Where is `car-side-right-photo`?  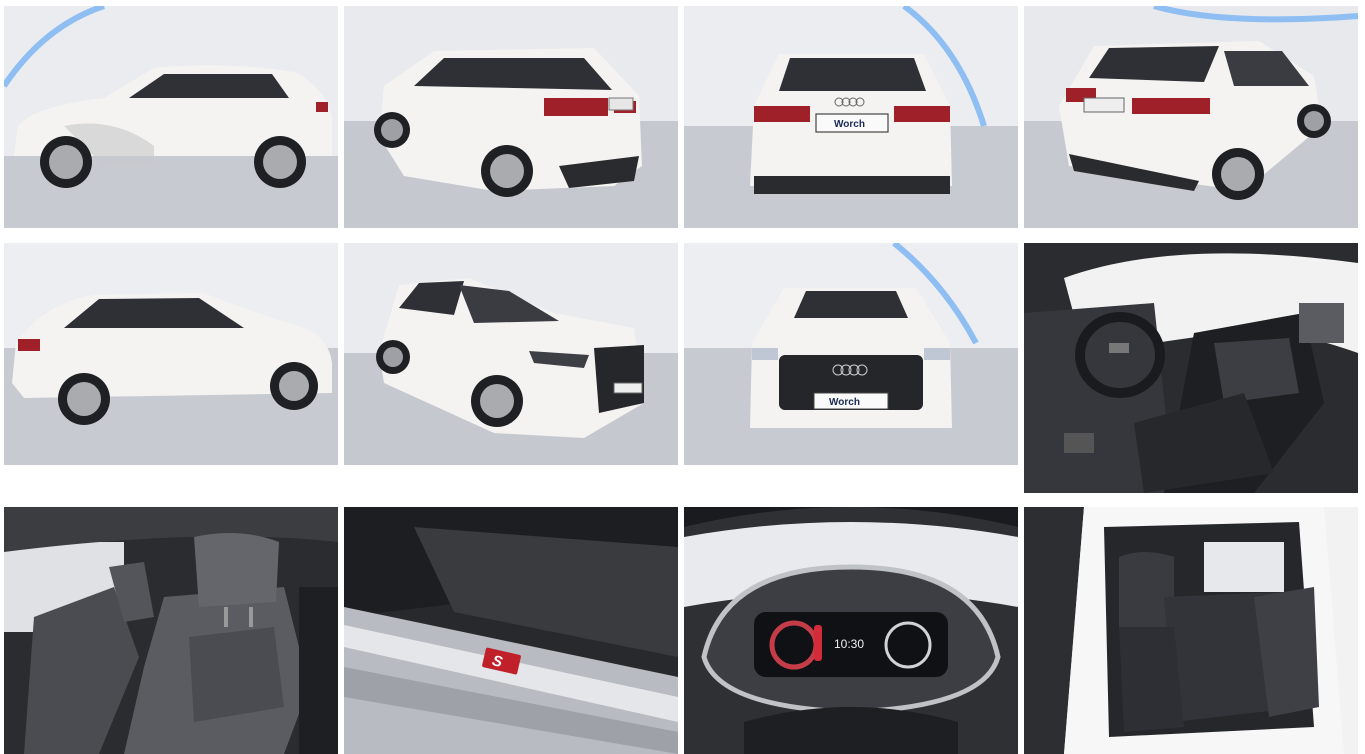 car-side-right-photo is located at coordinates (171, 354).